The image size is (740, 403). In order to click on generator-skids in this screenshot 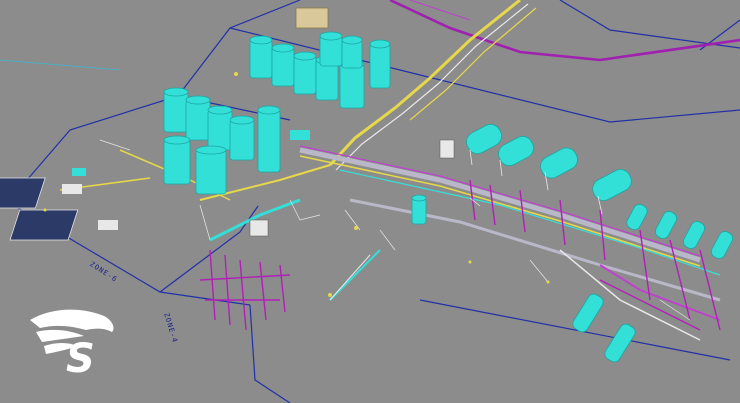, I will do `click(59, 204)`.